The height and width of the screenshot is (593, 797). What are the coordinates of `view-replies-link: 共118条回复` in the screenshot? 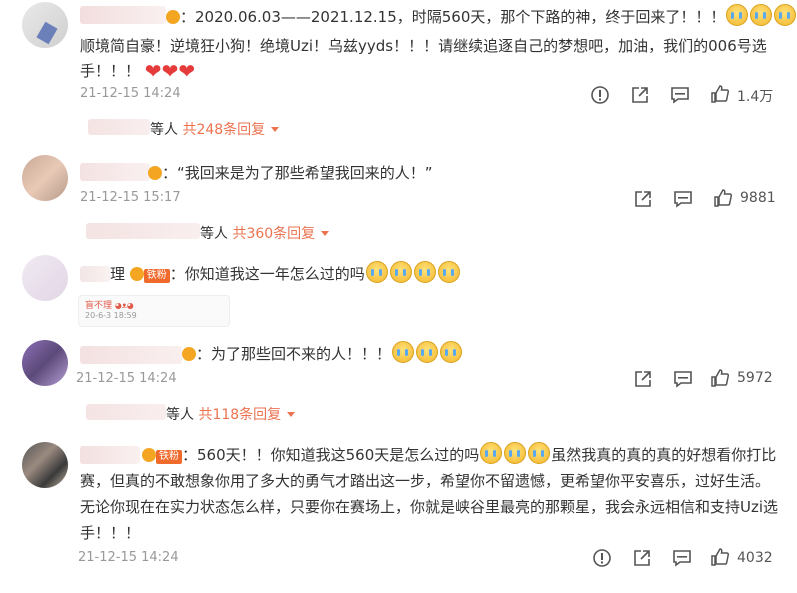 It's located at (239, 415).